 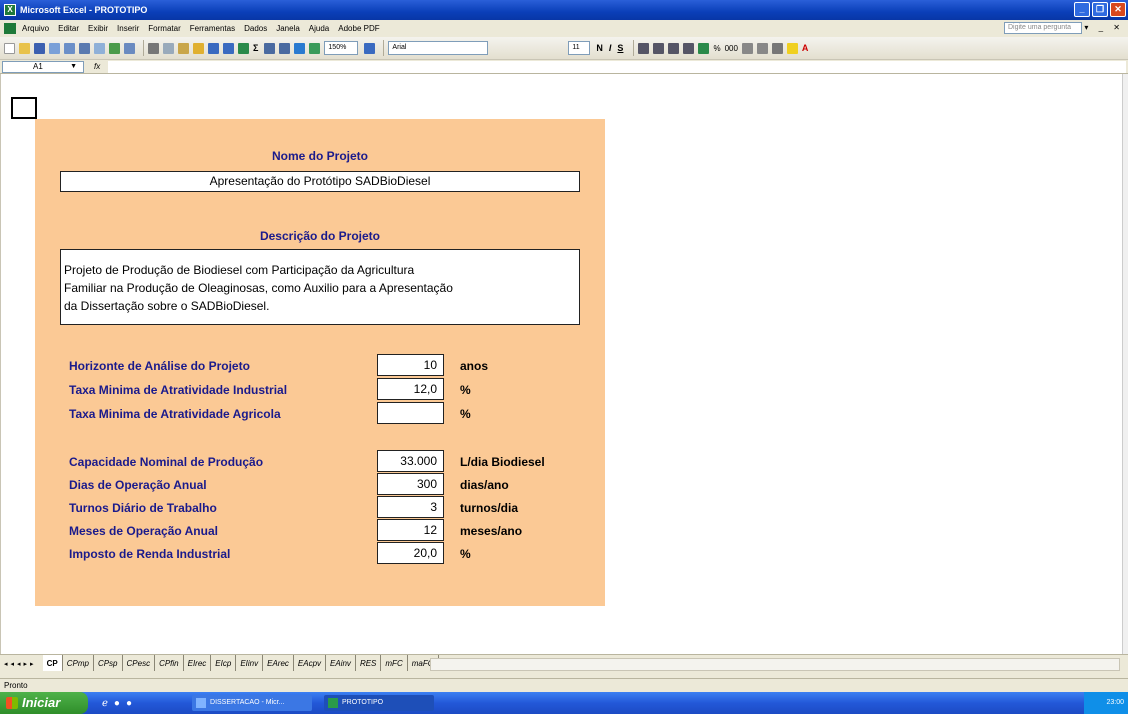 What do you see at coordinates (117, 703) in the screenshot?
I see `media-icon: ●` at bounding box center [117, 703].